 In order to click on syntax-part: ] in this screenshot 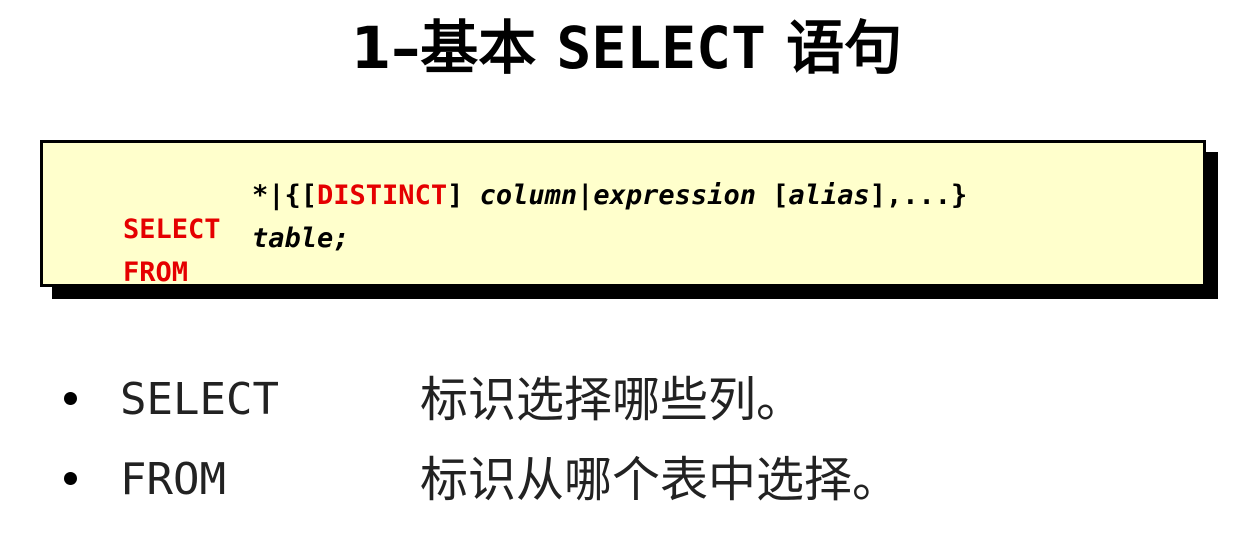, I will do `click(463, 195)`.